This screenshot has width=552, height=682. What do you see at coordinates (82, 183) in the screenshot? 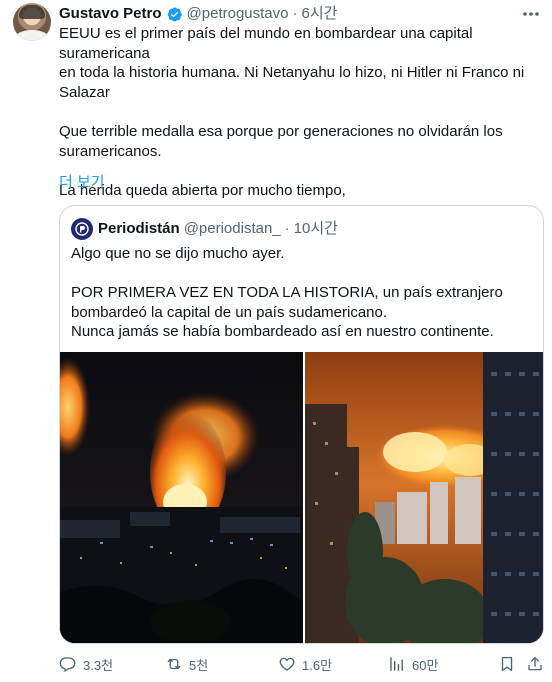
I see `show-more-link: 더 보기` at bounding box center [82, 183].